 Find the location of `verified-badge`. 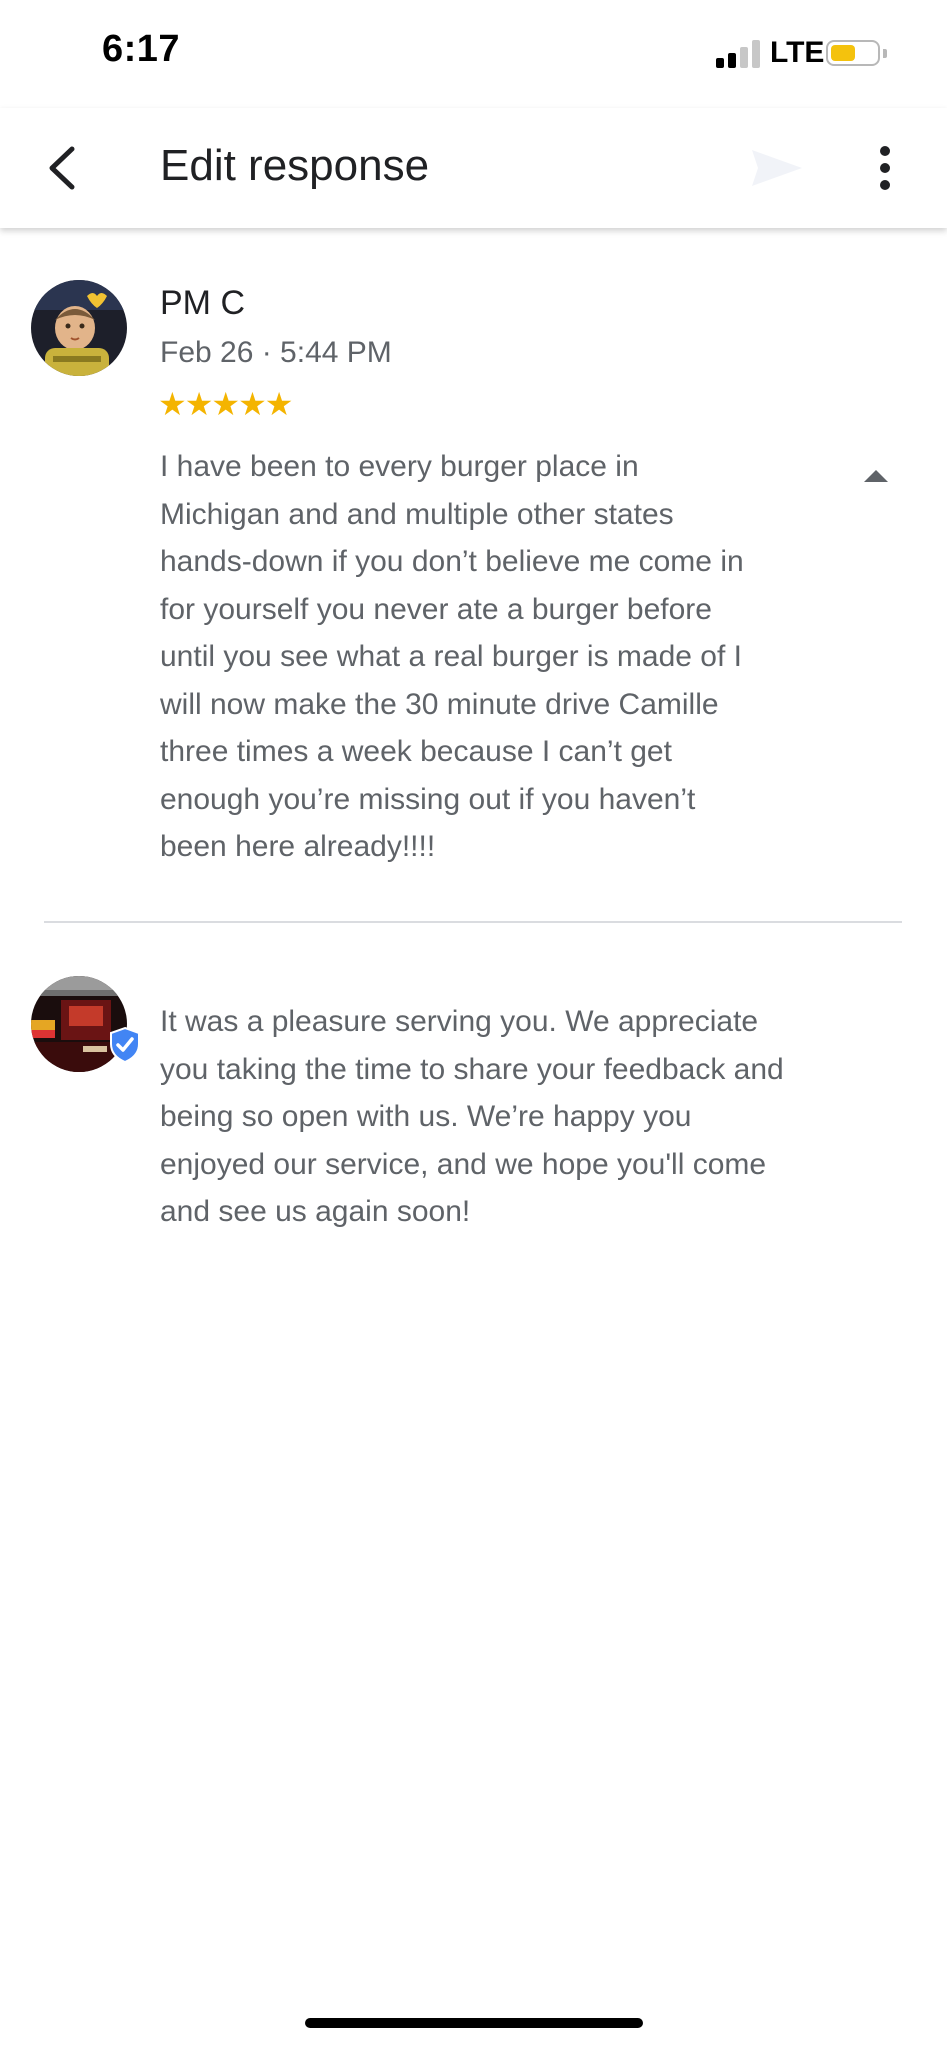

verified-badge is located at coordinates (125, 1045).